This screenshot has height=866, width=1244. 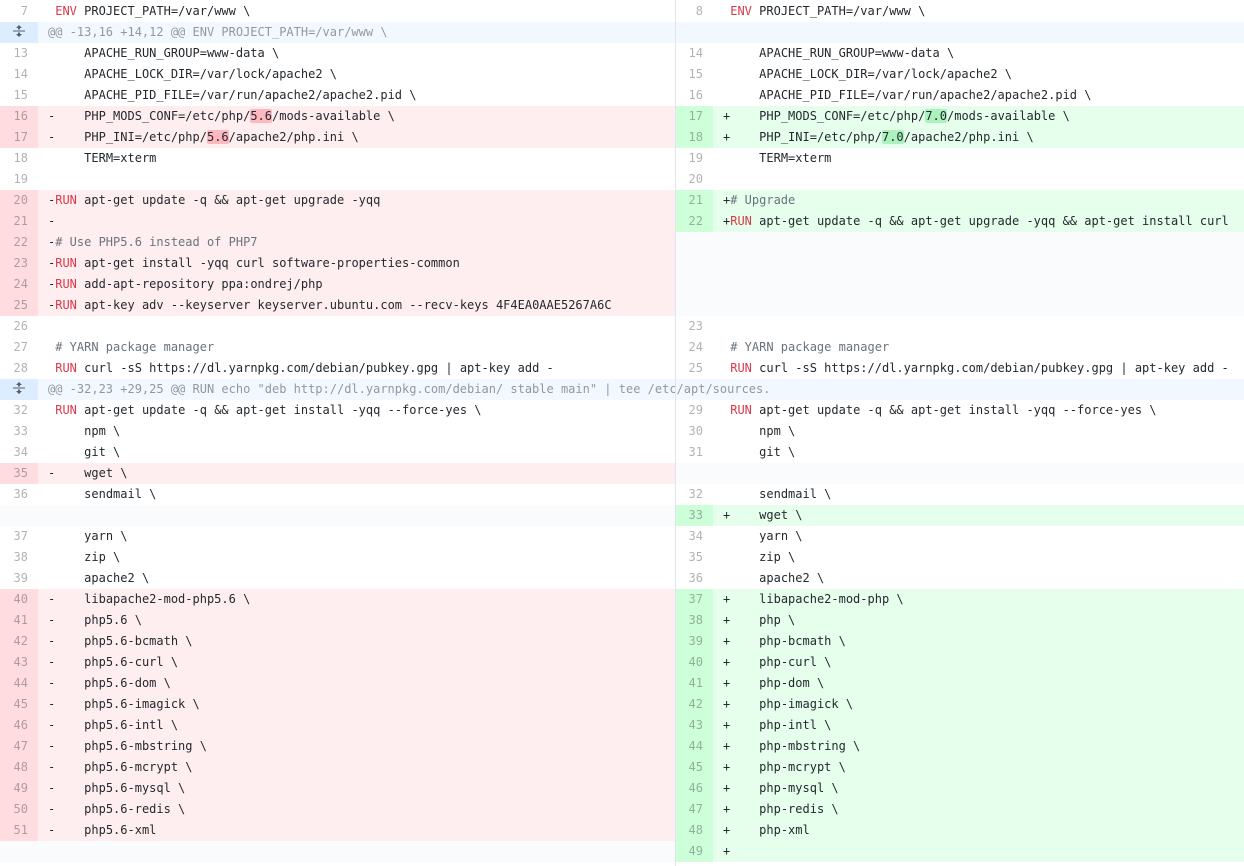 What do you see at coordinates (694, 11) in the screenshot?
I see `line-number: 8` at bounding box center [694, 11].